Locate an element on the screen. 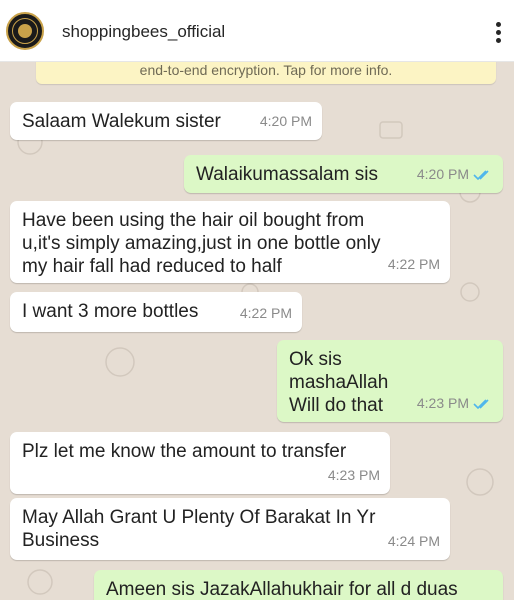  message-text: Walaikumassalam sis is located at coordinates (287, 174).